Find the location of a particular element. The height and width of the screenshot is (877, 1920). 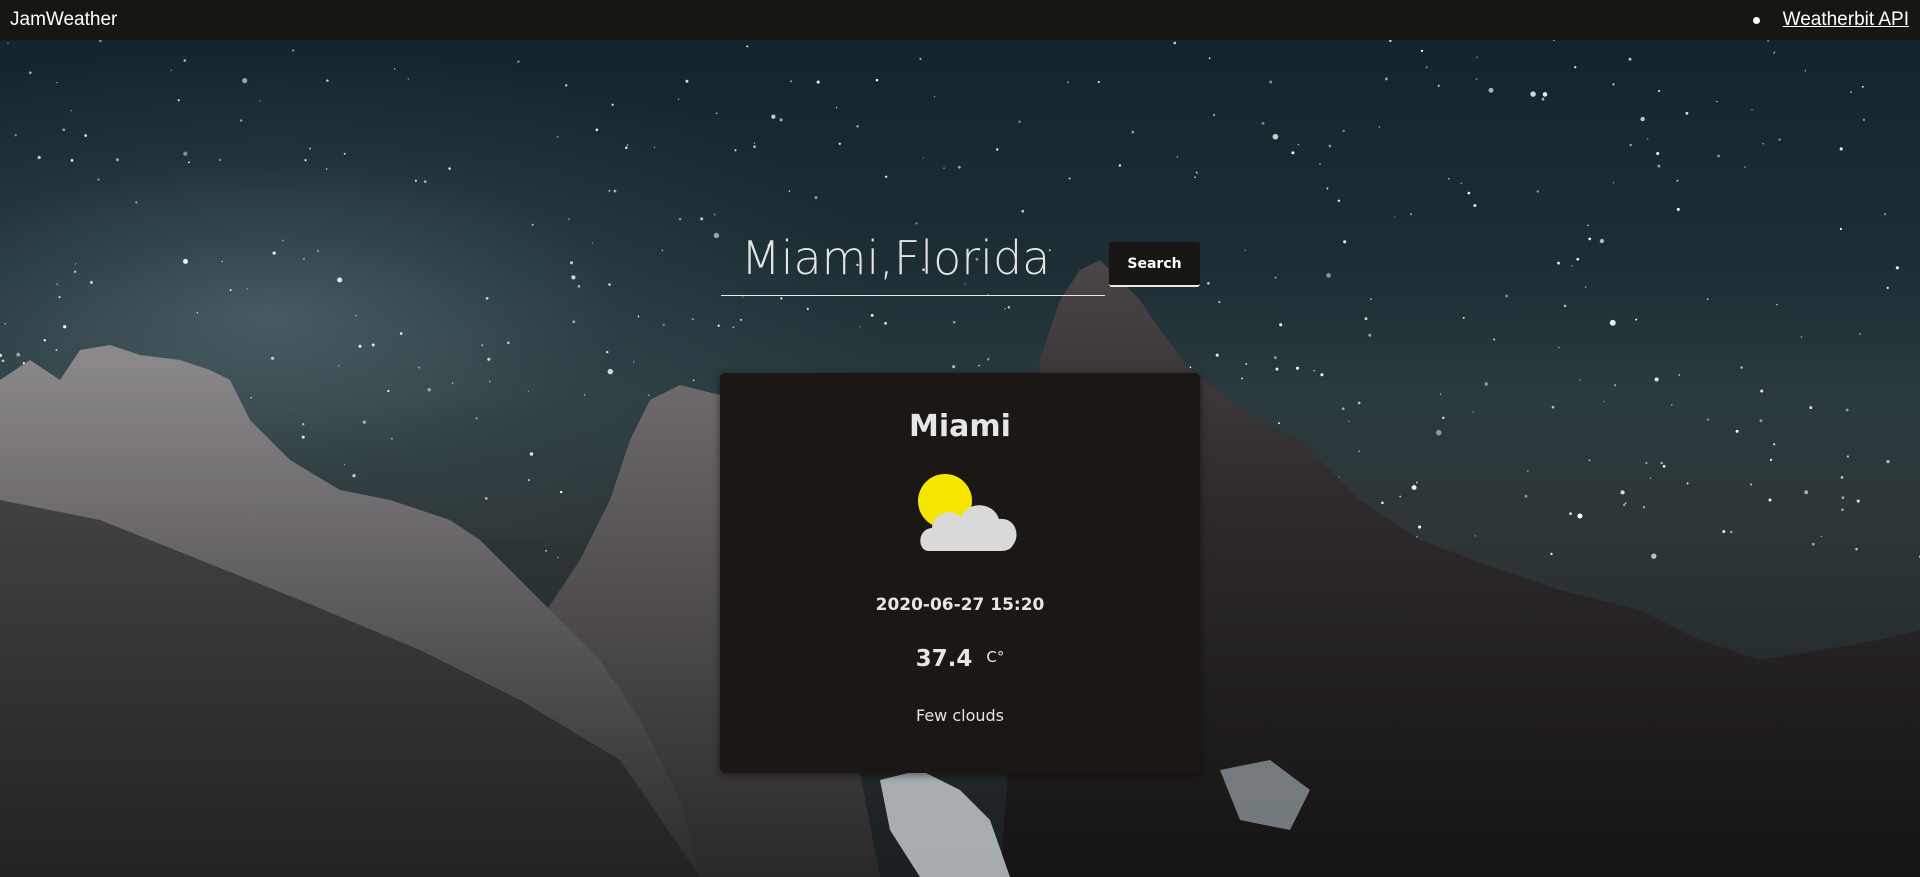

list-bullet is located at coordinates (1756, 20).